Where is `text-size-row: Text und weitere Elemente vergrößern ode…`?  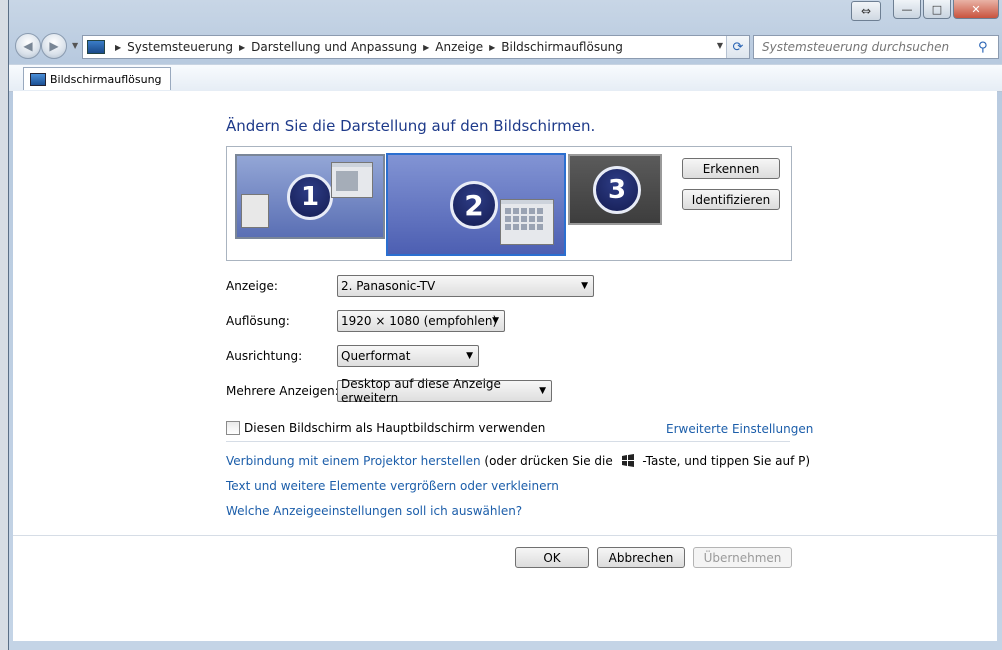 text-size-row: Text und weitere Elemente vergrößern ode… is located at coordinates (392, 486).